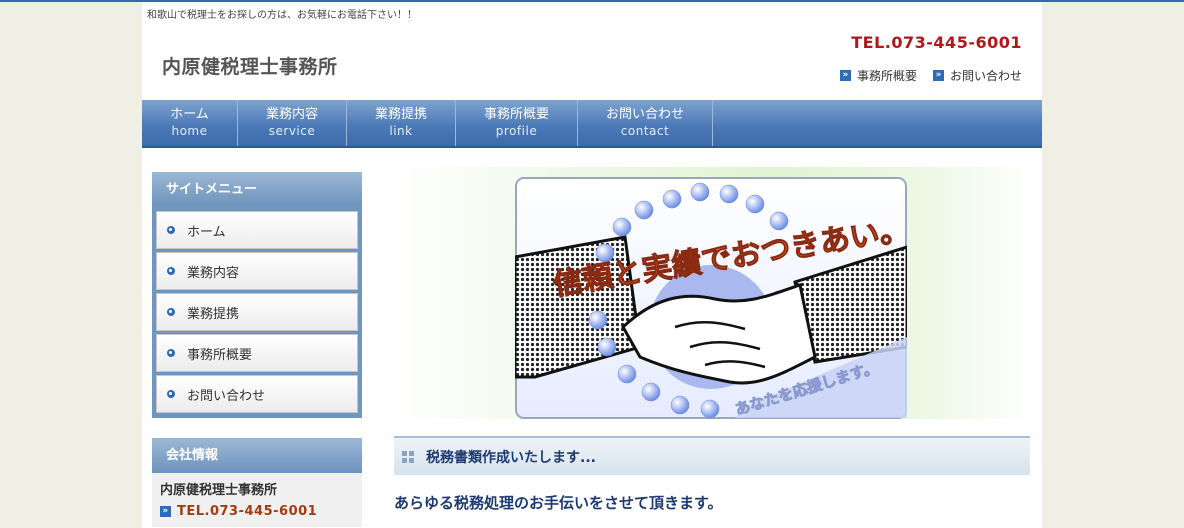 The width and height of the screenshot is (1184, 528). I want to click on nav-label-en: contact, so click(645, 131).